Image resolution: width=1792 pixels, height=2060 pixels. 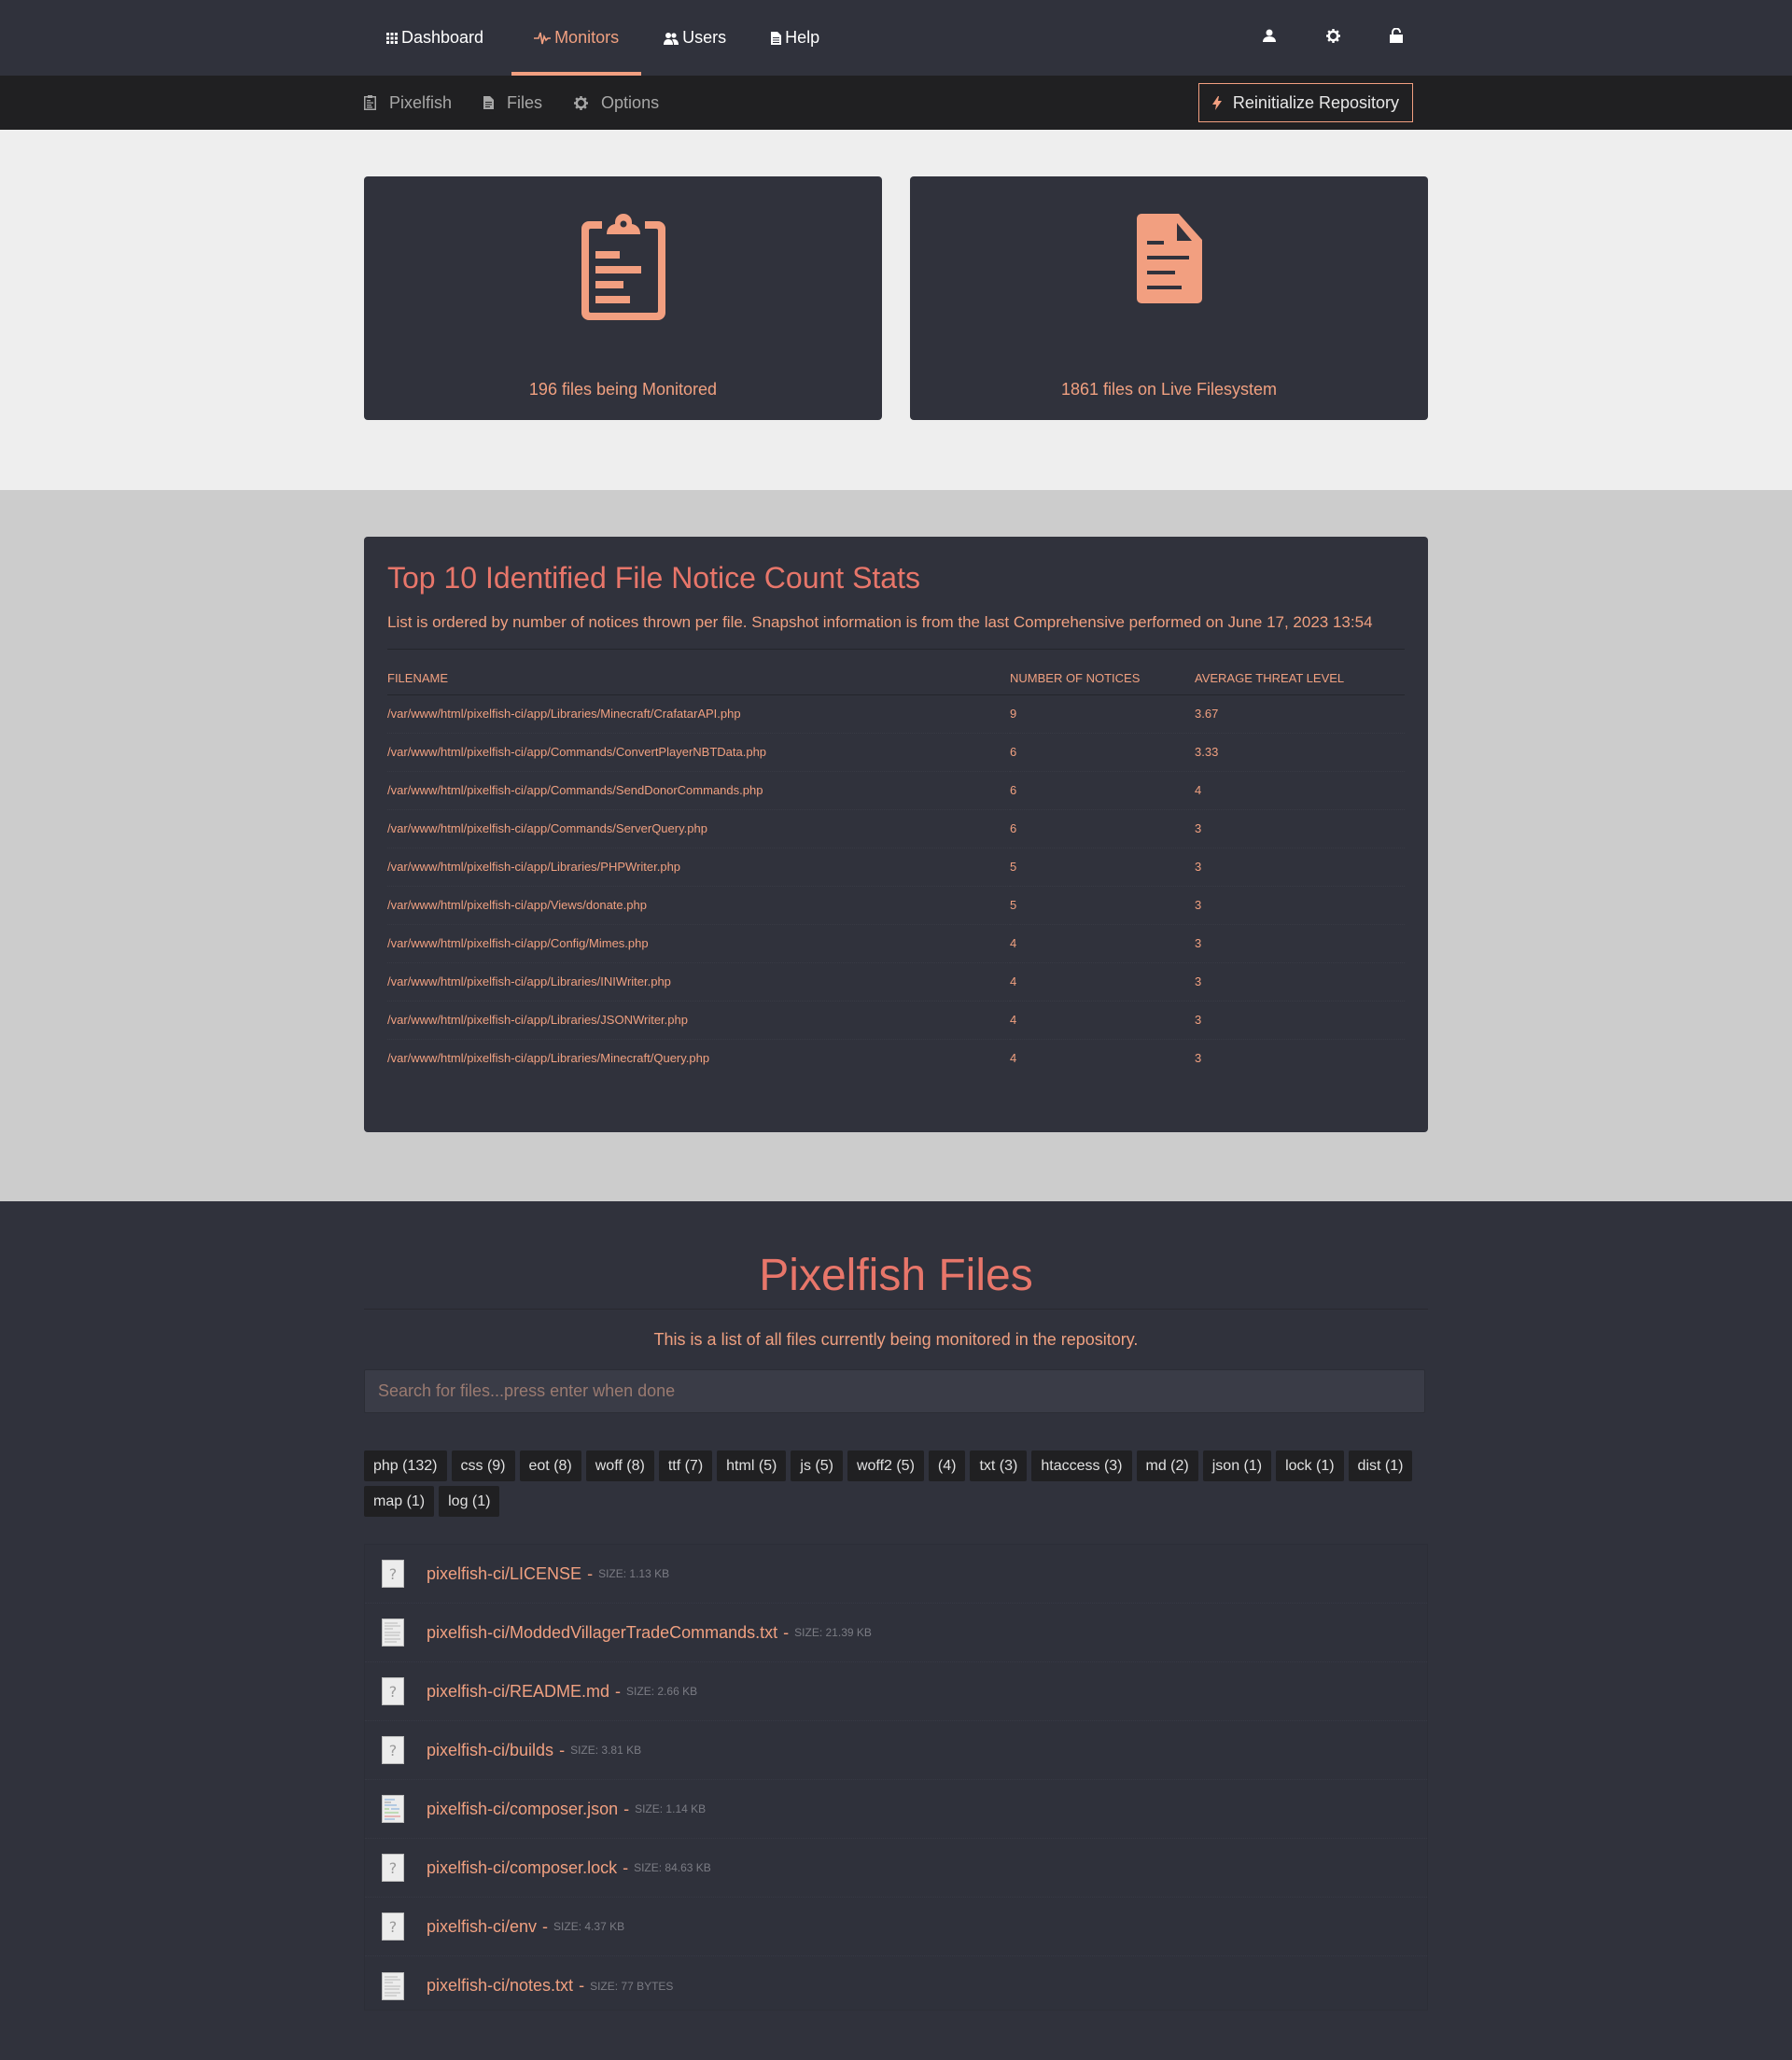 I want to click on file-icon, so click(x=489, y=102).